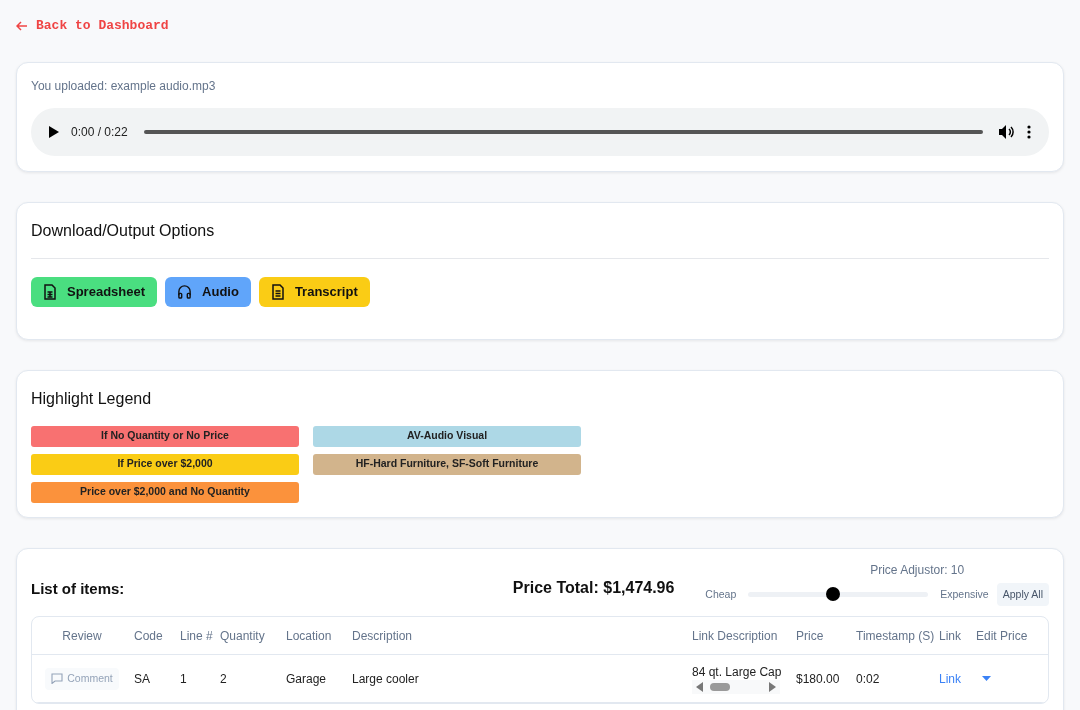 The height and width of the screenshot is (710, 1080). I want to click on legend-swatch: HF-Hard Furniture, SF-Soft Furniture, so click(447, 464).